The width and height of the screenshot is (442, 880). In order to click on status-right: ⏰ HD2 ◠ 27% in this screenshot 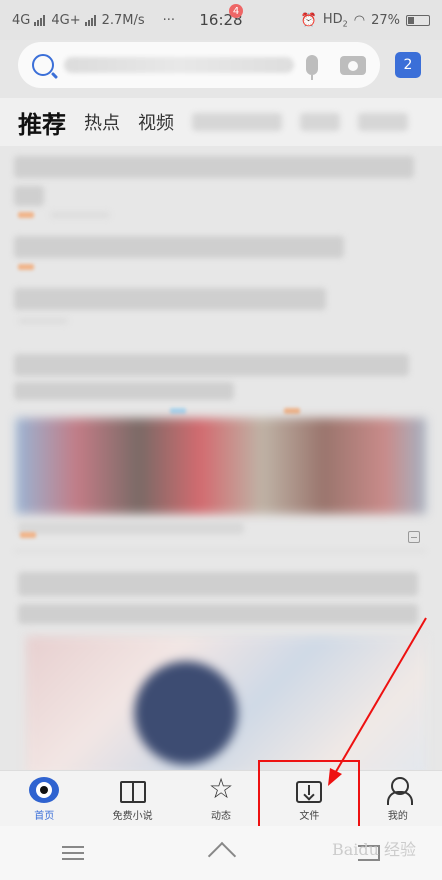, I will do `click(365, 20)`.